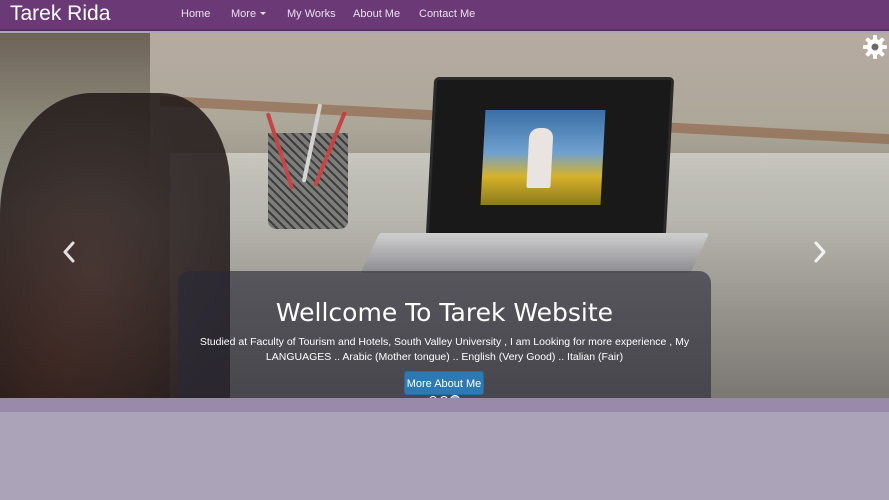 This screenshot has height=500, width=889. What do you see at coordinates (376, 14) in the screenshot?
I see `nav-item-about-me: About Me` at bounding box center [376, 14].